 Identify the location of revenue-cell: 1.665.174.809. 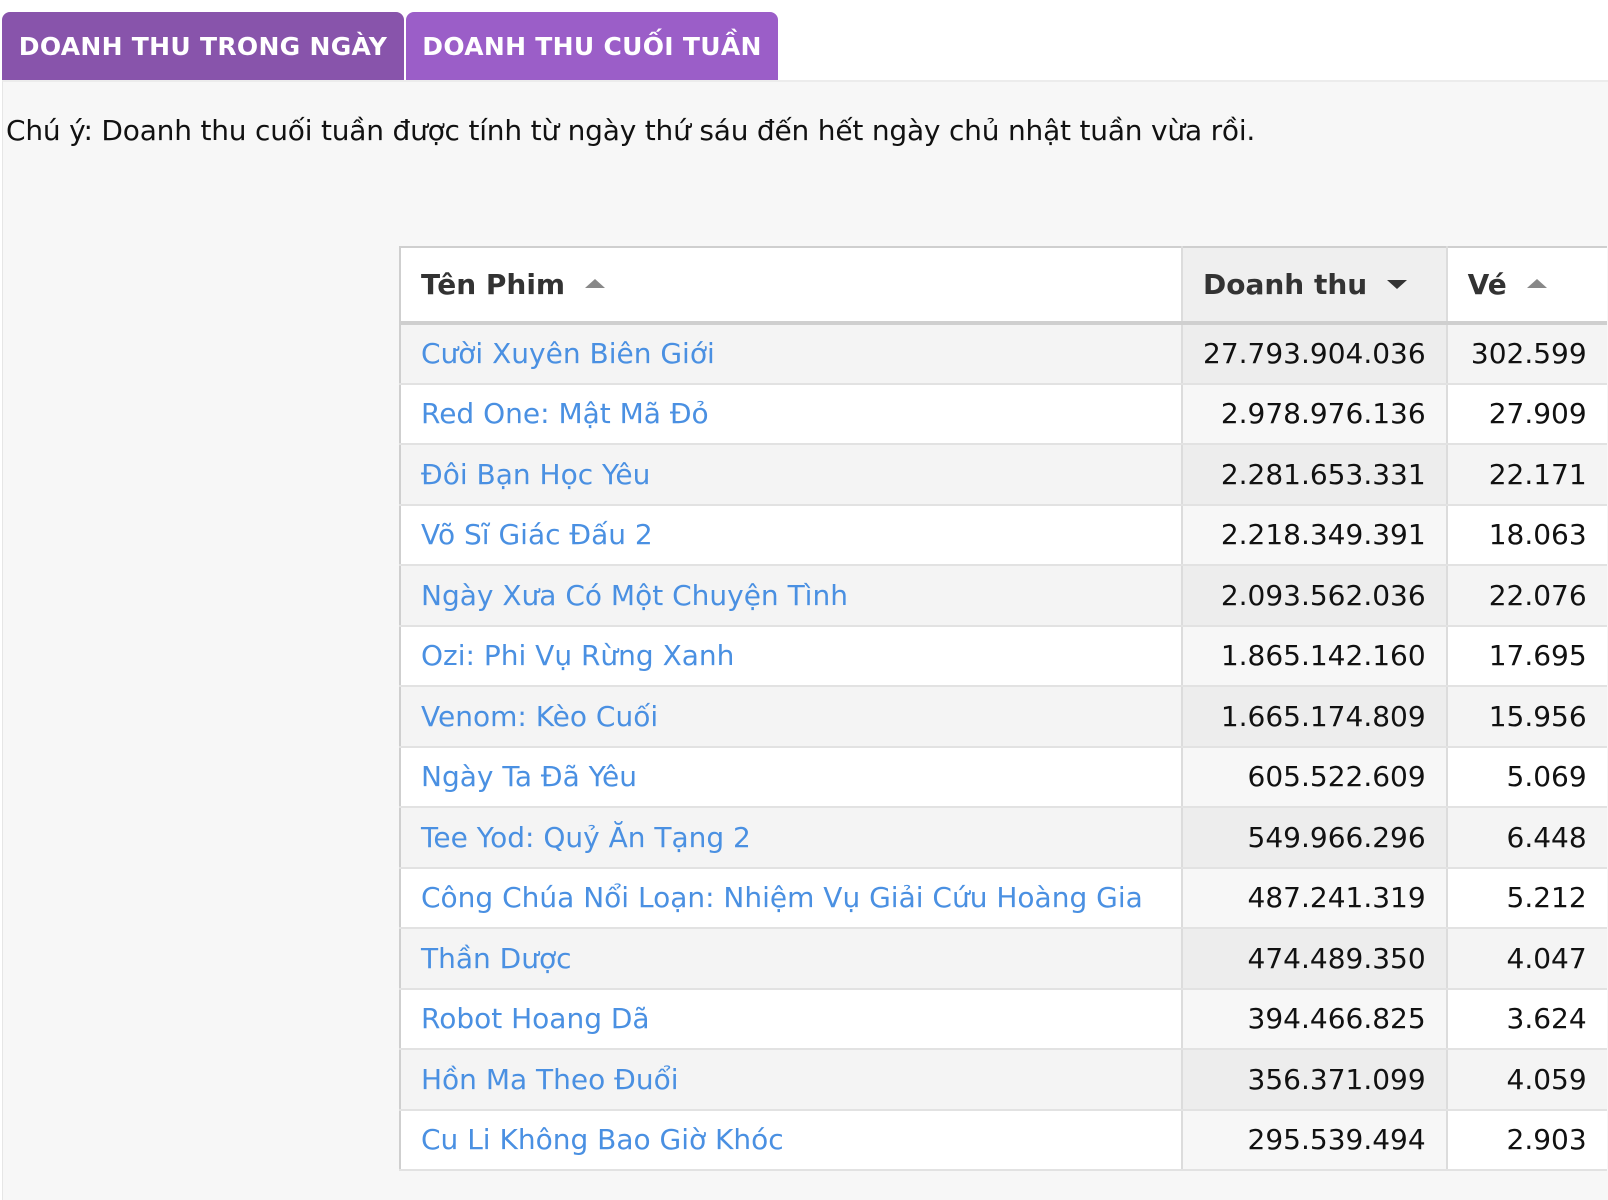
(1315, 717).